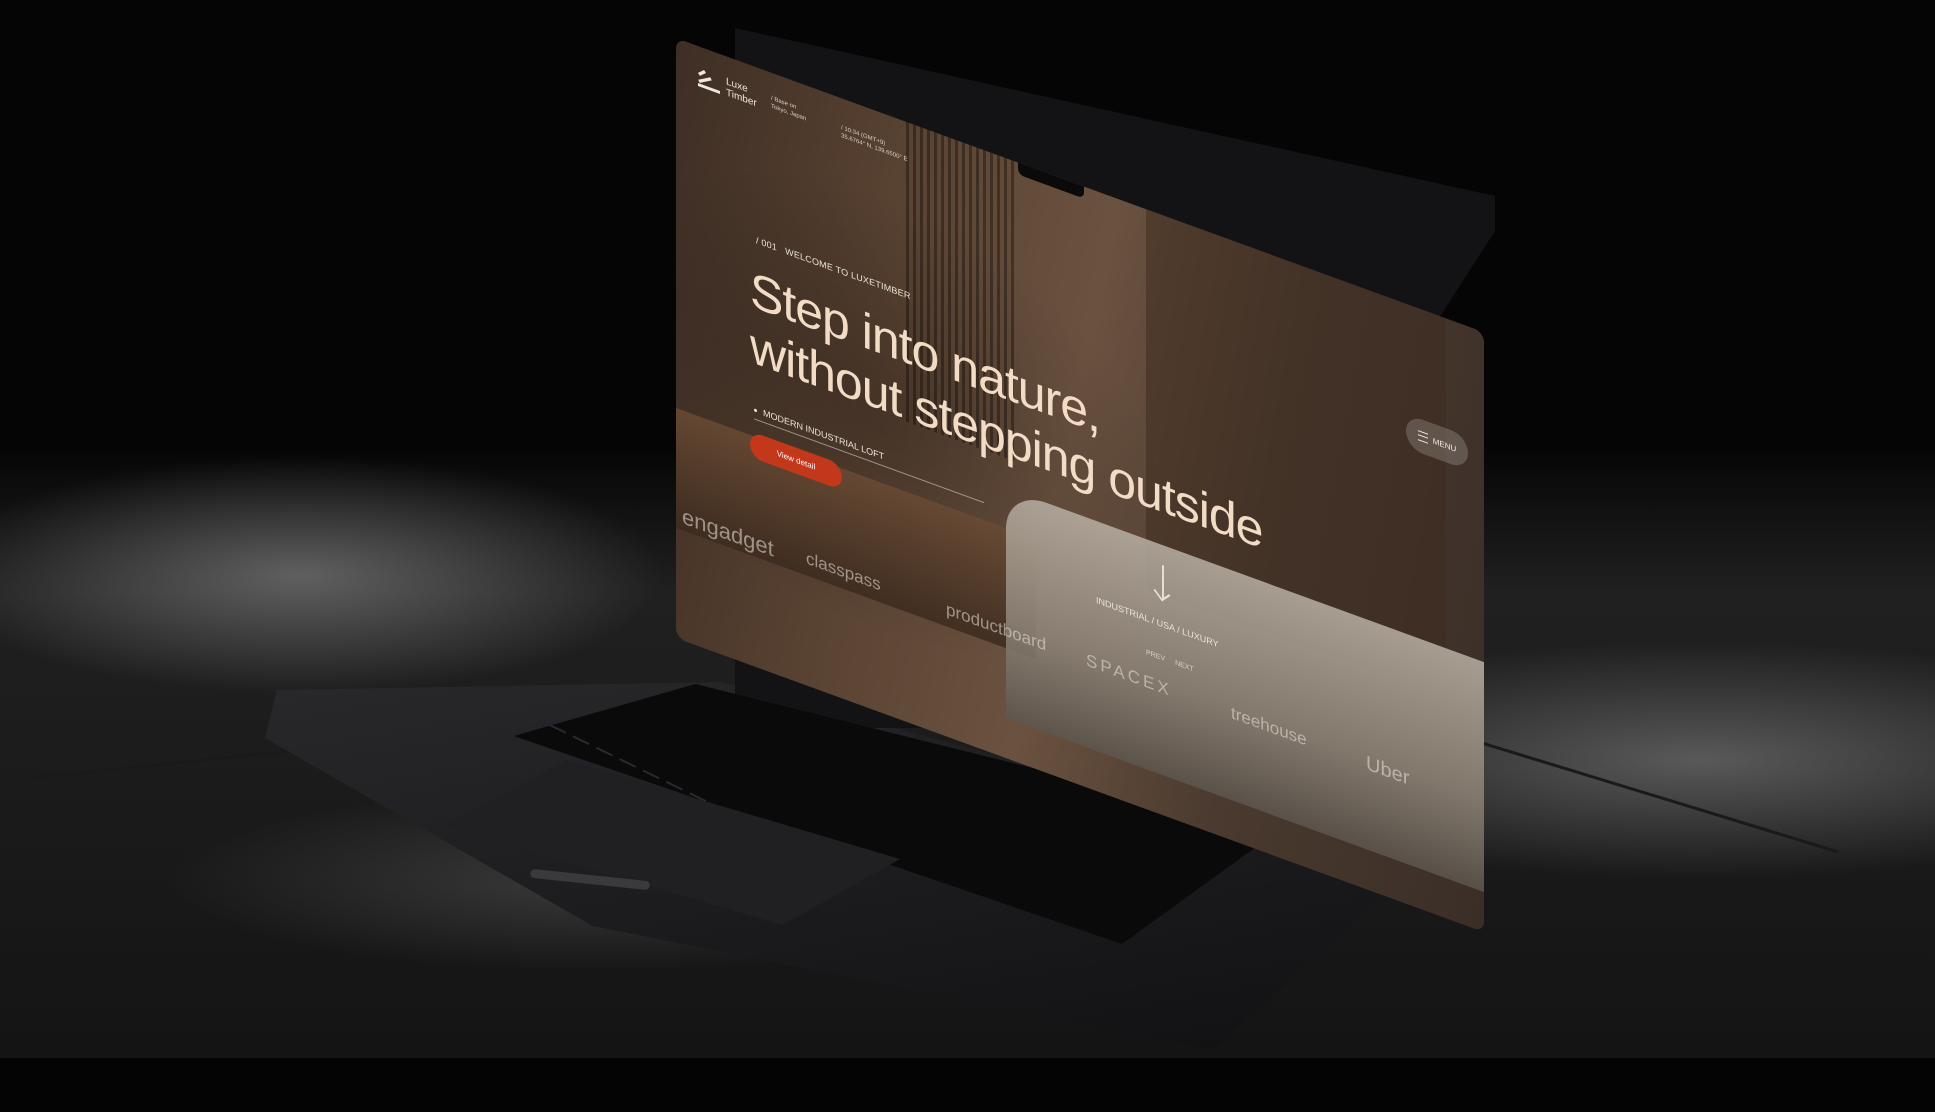 This screenshot has height=1112, width=1935. I want to click on brand-logo-uber: Uber, so click(1388, 771).